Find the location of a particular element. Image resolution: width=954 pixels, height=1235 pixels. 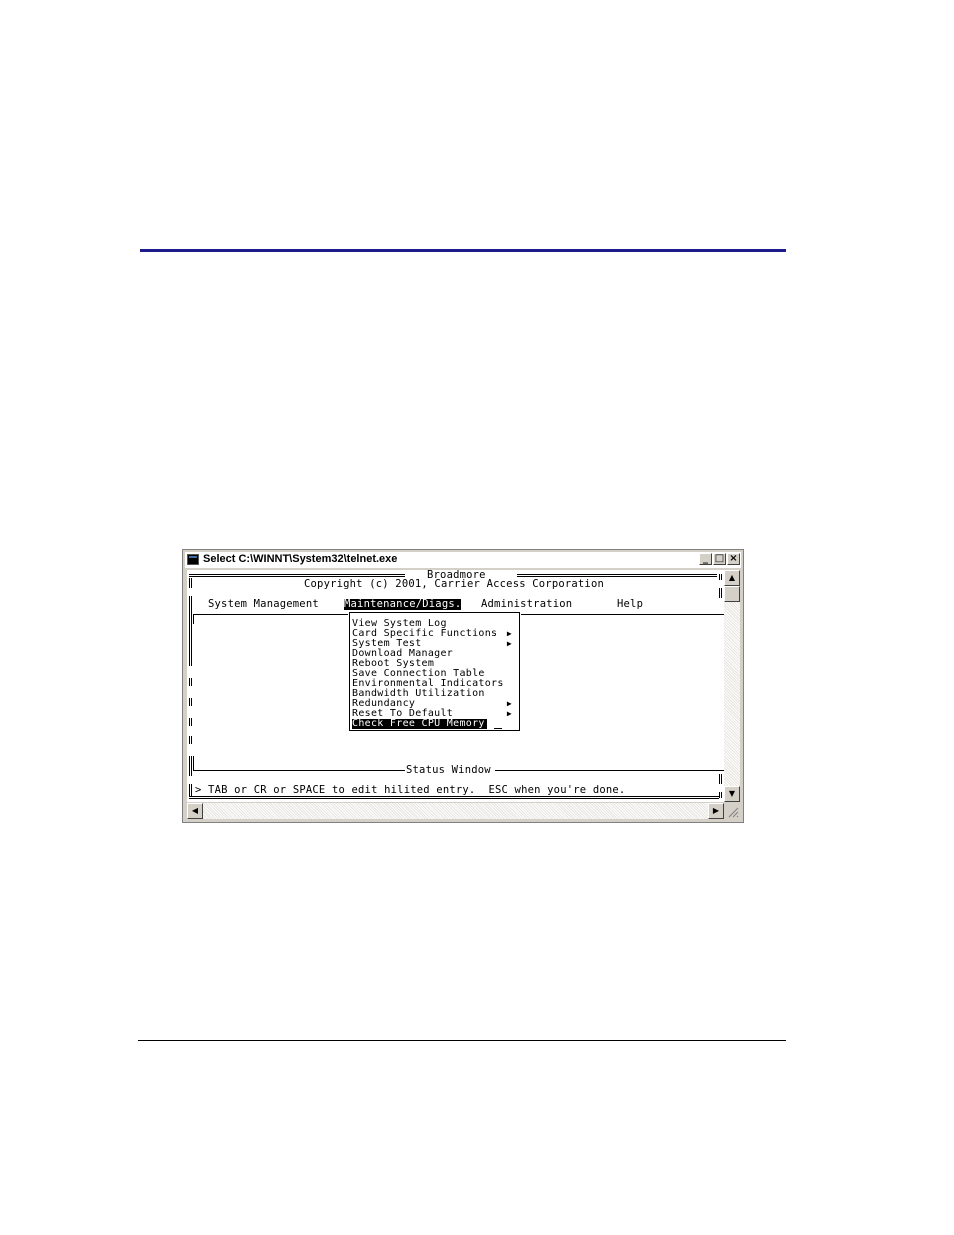

text-cursor is located at coordinates (498, 728).